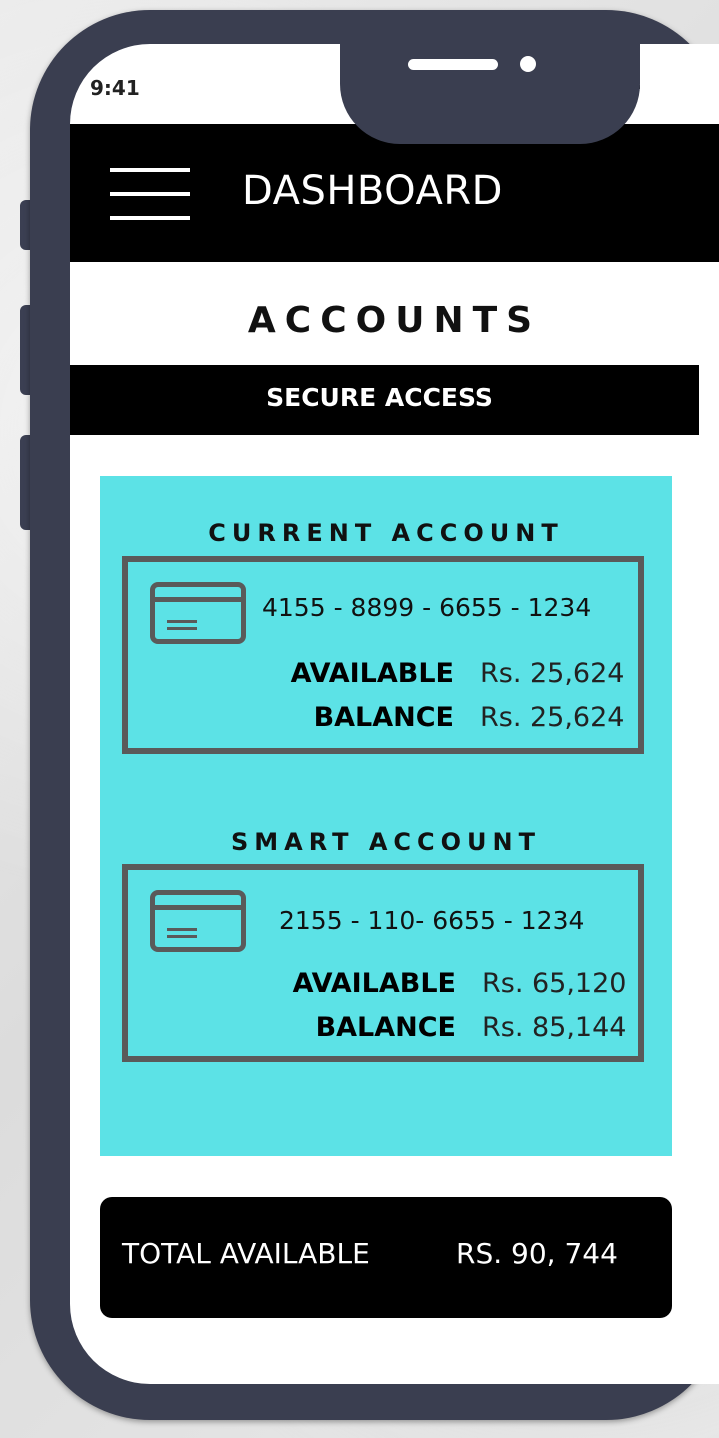  What do you see at coordinates (150, 194) in the screenshot?
I see `menu-icon` at bounding box center [150, 194].